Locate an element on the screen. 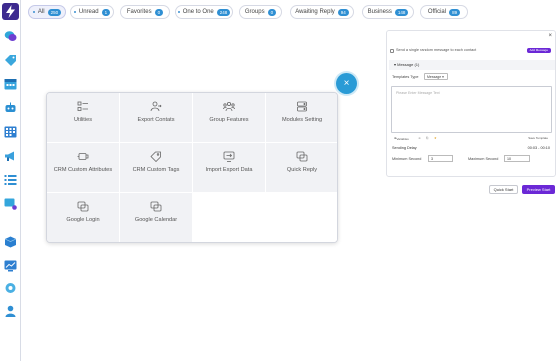 The width and height of the screenshot is (560, 361). menu-item-label: Google Login is located at coordinates (83, 220).